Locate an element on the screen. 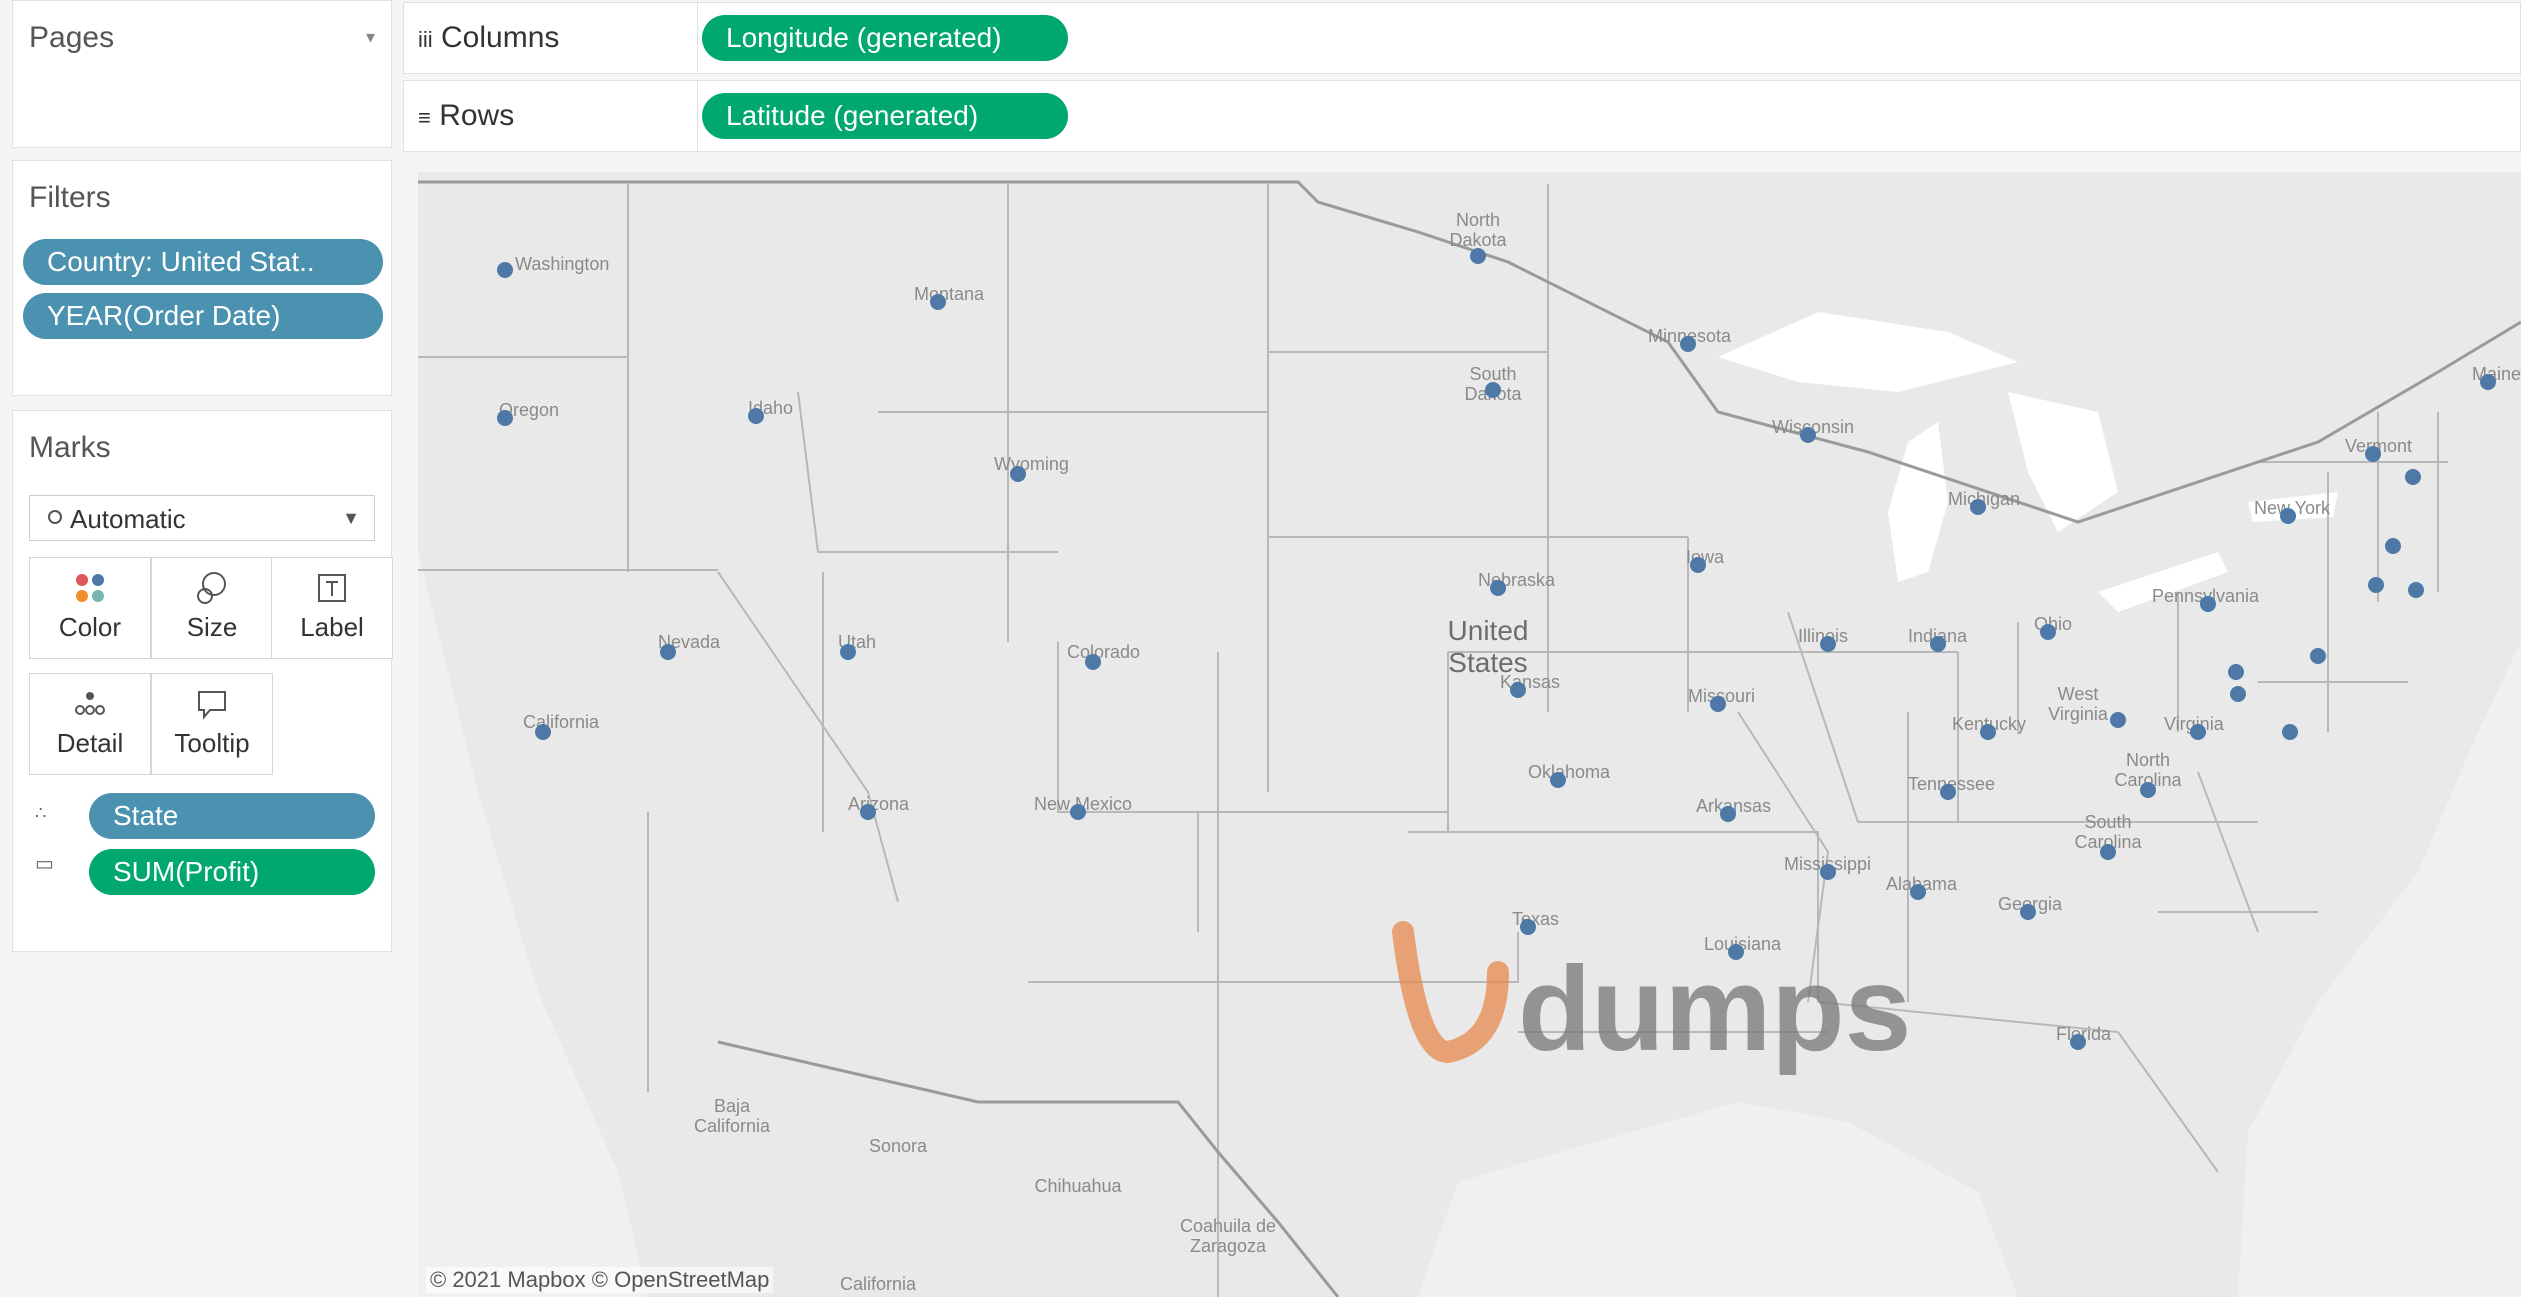 This screenshot has width=2521, height=1297. state-label-oklahoma: Oklahoma is located at coordinates (1569, 772).